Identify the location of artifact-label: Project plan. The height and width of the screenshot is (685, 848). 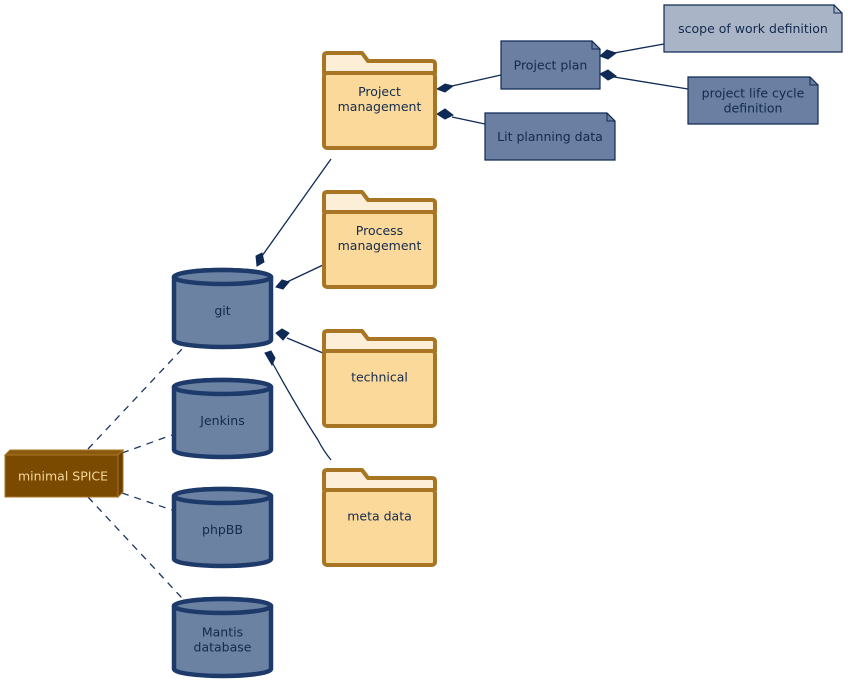
(551, 65).